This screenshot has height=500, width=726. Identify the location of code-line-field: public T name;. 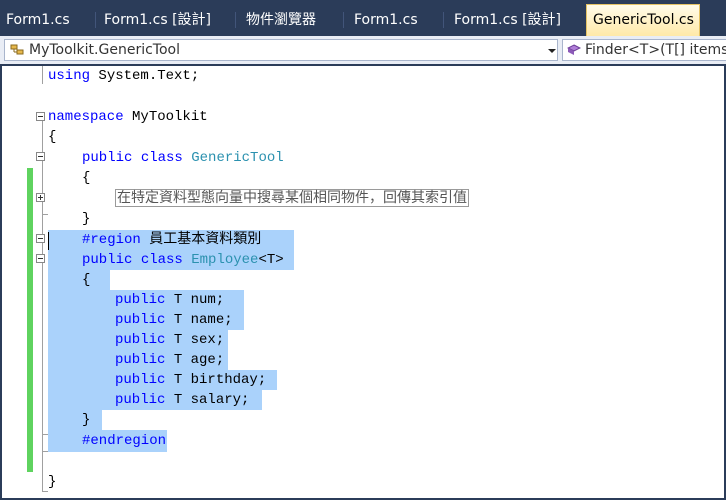
(174, 320).